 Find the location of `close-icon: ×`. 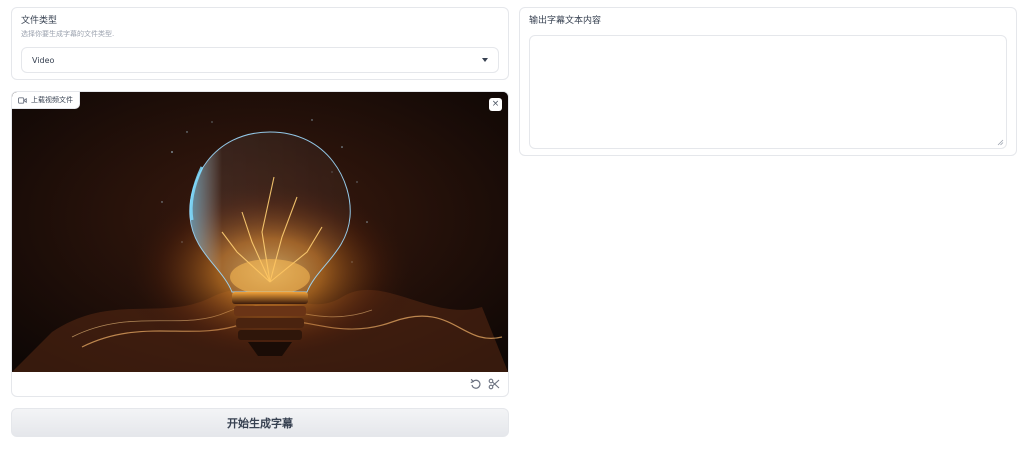

close-icon: × is located at coordinates (495, 104).